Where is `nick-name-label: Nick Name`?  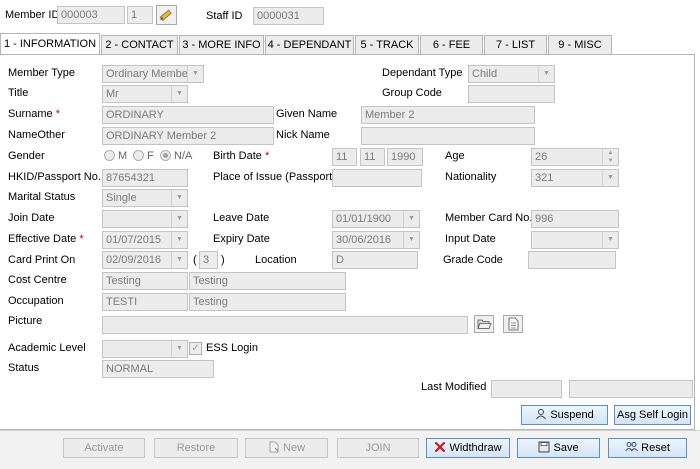 nick-name-label: Nick Name is located at coordinates (303, 135).